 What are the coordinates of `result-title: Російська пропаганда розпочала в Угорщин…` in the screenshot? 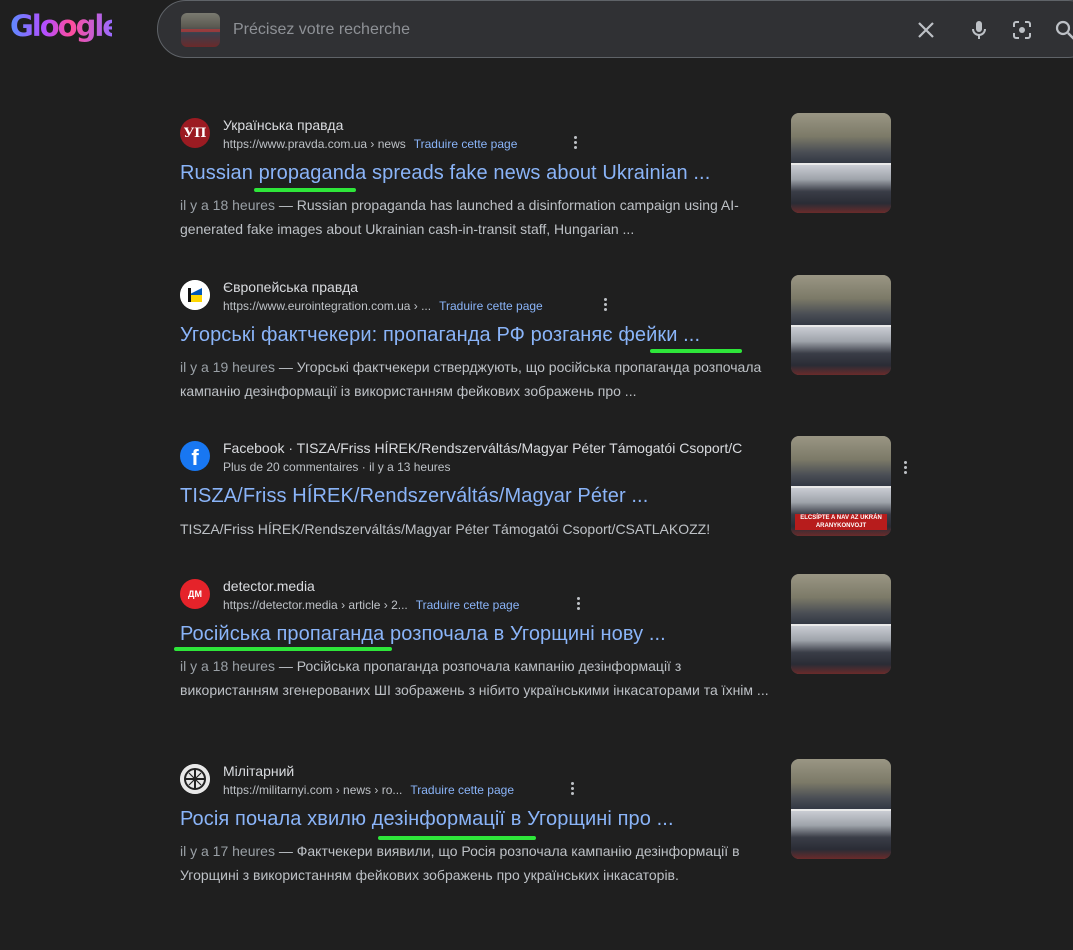 It's located at (423, 634).